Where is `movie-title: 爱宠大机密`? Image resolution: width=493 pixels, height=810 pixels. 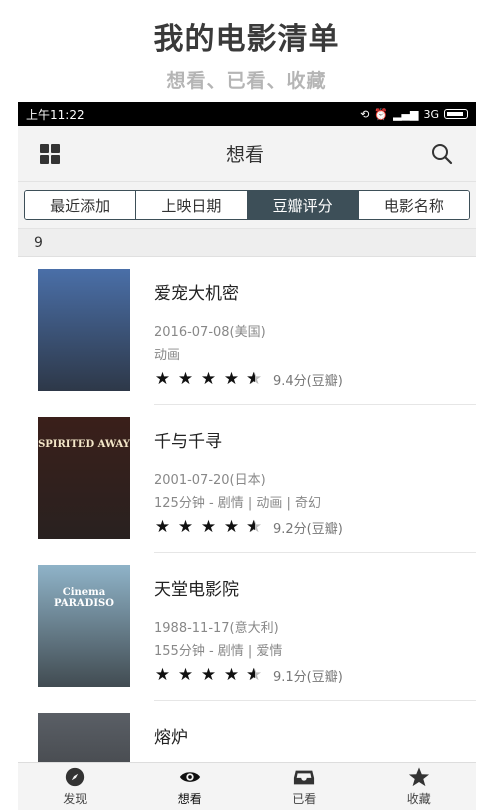 movie-title: 爱宠大机密 is located at coordinates (196, 294).